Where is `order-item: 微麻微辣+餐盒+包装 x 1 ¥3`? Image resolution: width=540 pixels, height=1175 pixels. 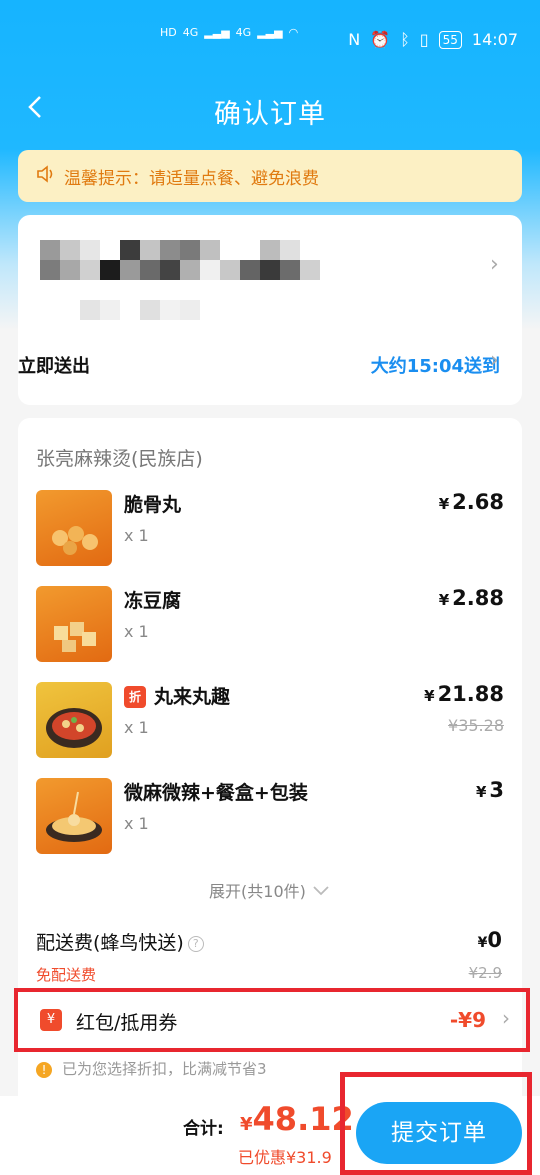 order-item: 微麻微辣+餐盒+包装 x 1 ¥3 is located at coordinates (270, 816).